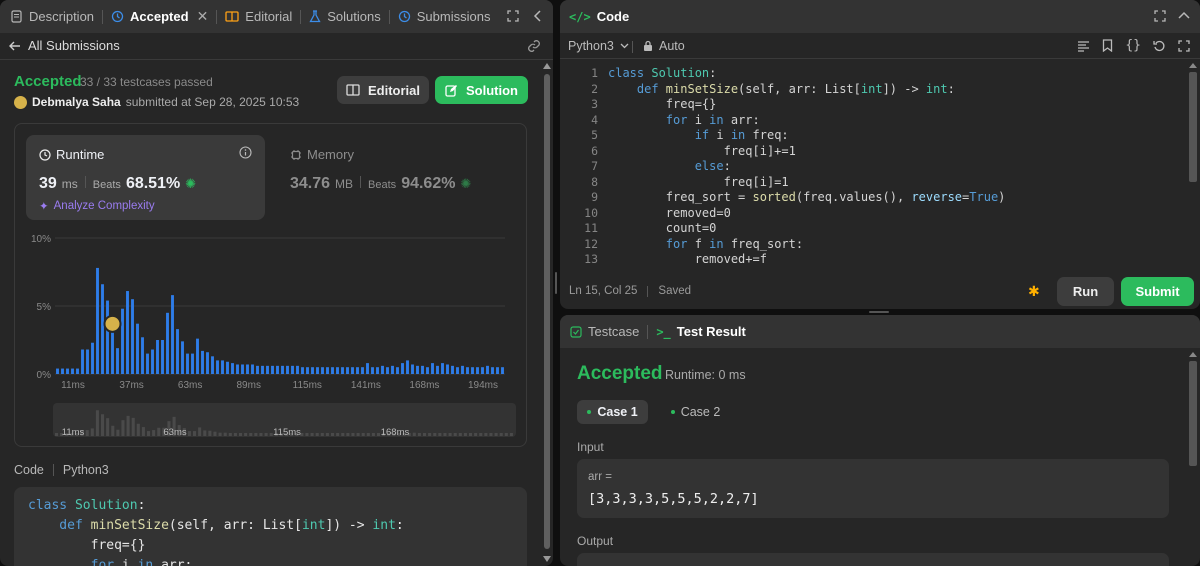 The image size is (1200, 566). I want to click on code-line: class Solution:, so click(87, 505).